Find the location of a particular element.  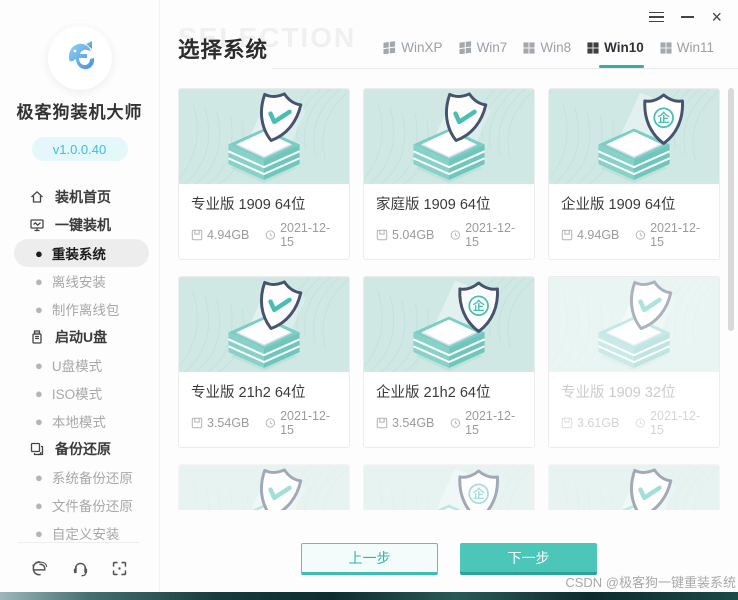

minimize-button is located at coordinates (688, 17).